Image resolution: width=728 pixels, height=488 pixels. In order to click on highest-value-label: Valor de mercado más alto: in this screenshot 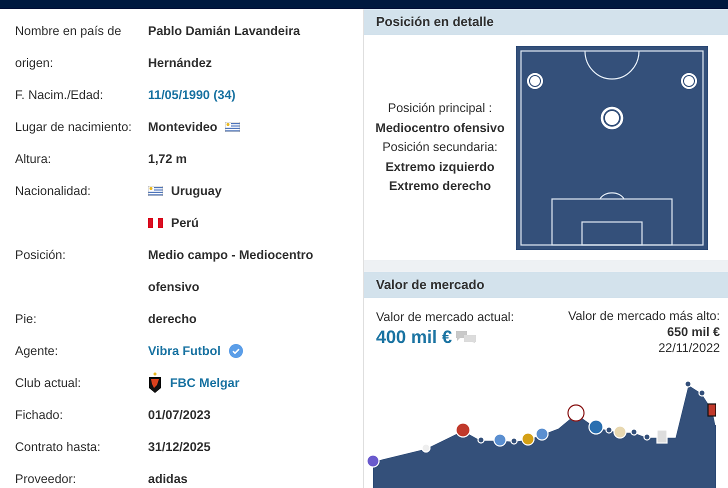, I will do `click(644, 316)`.